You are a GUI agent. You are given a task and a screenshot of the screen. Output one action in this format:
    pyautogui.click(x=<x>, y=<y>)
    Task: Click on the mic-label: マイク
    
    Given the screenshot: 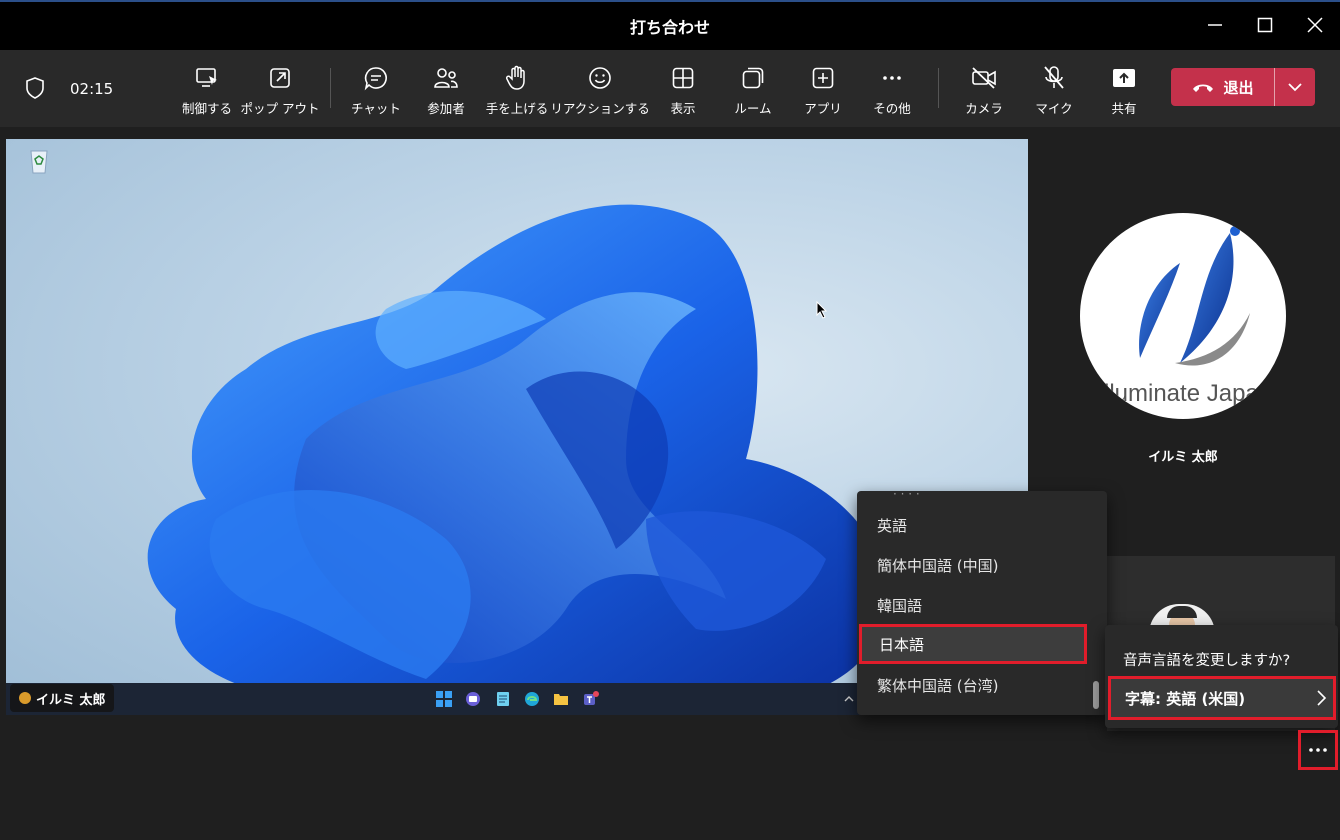 What is the action you would take?
    pyautogui.click(x=1054, y=108)
    